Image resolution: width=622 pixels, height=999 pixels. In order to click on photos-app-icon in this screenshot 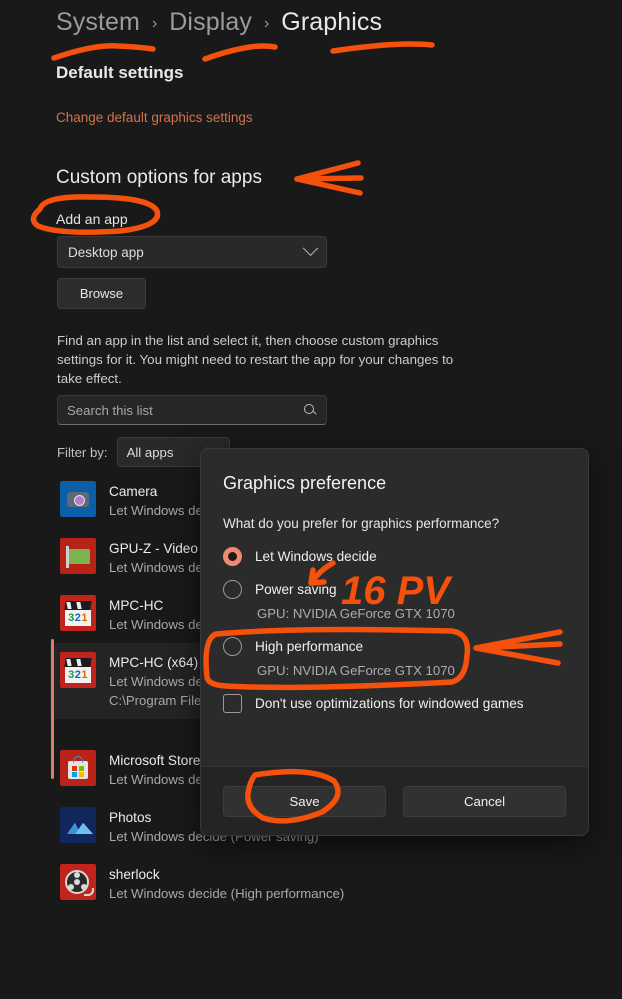, I will do `click(78, 825)`.